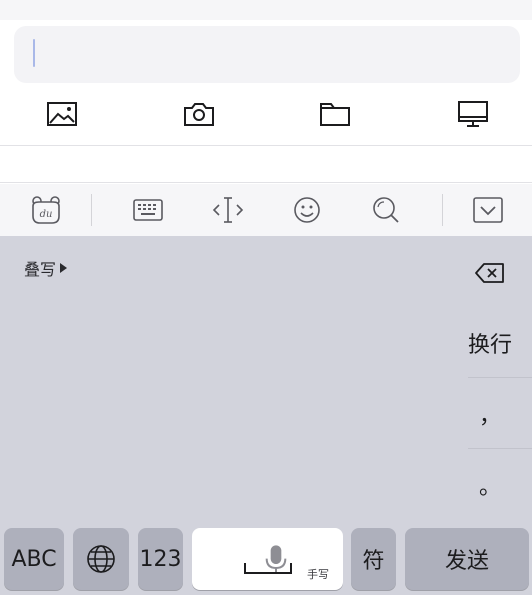  I want to click on delete-key, so click(490, 273).